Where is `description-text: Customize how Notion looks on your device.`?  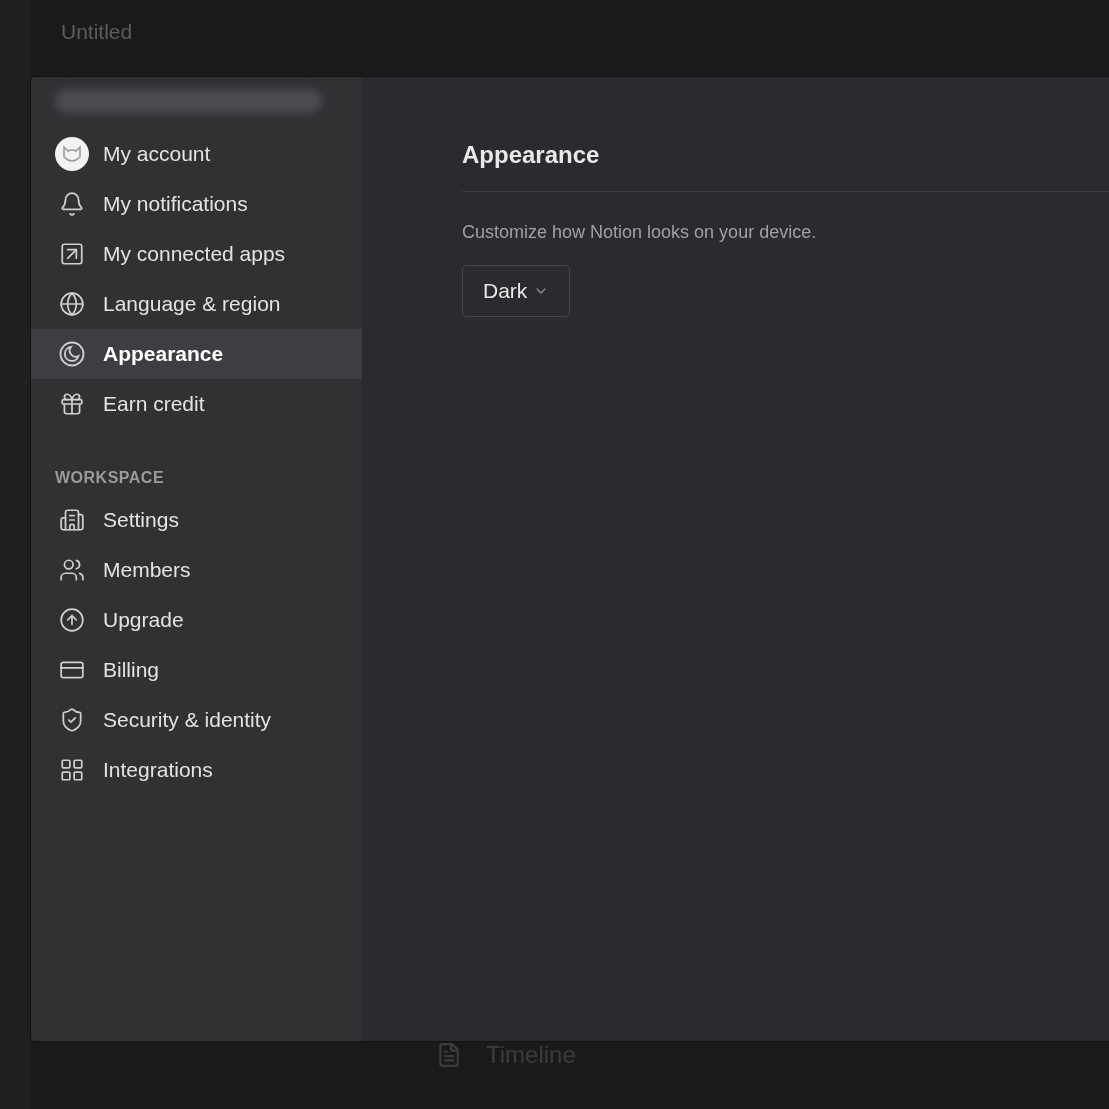
description-text: Customize how Notion looks on your device. is located at coordinates (639, 232).